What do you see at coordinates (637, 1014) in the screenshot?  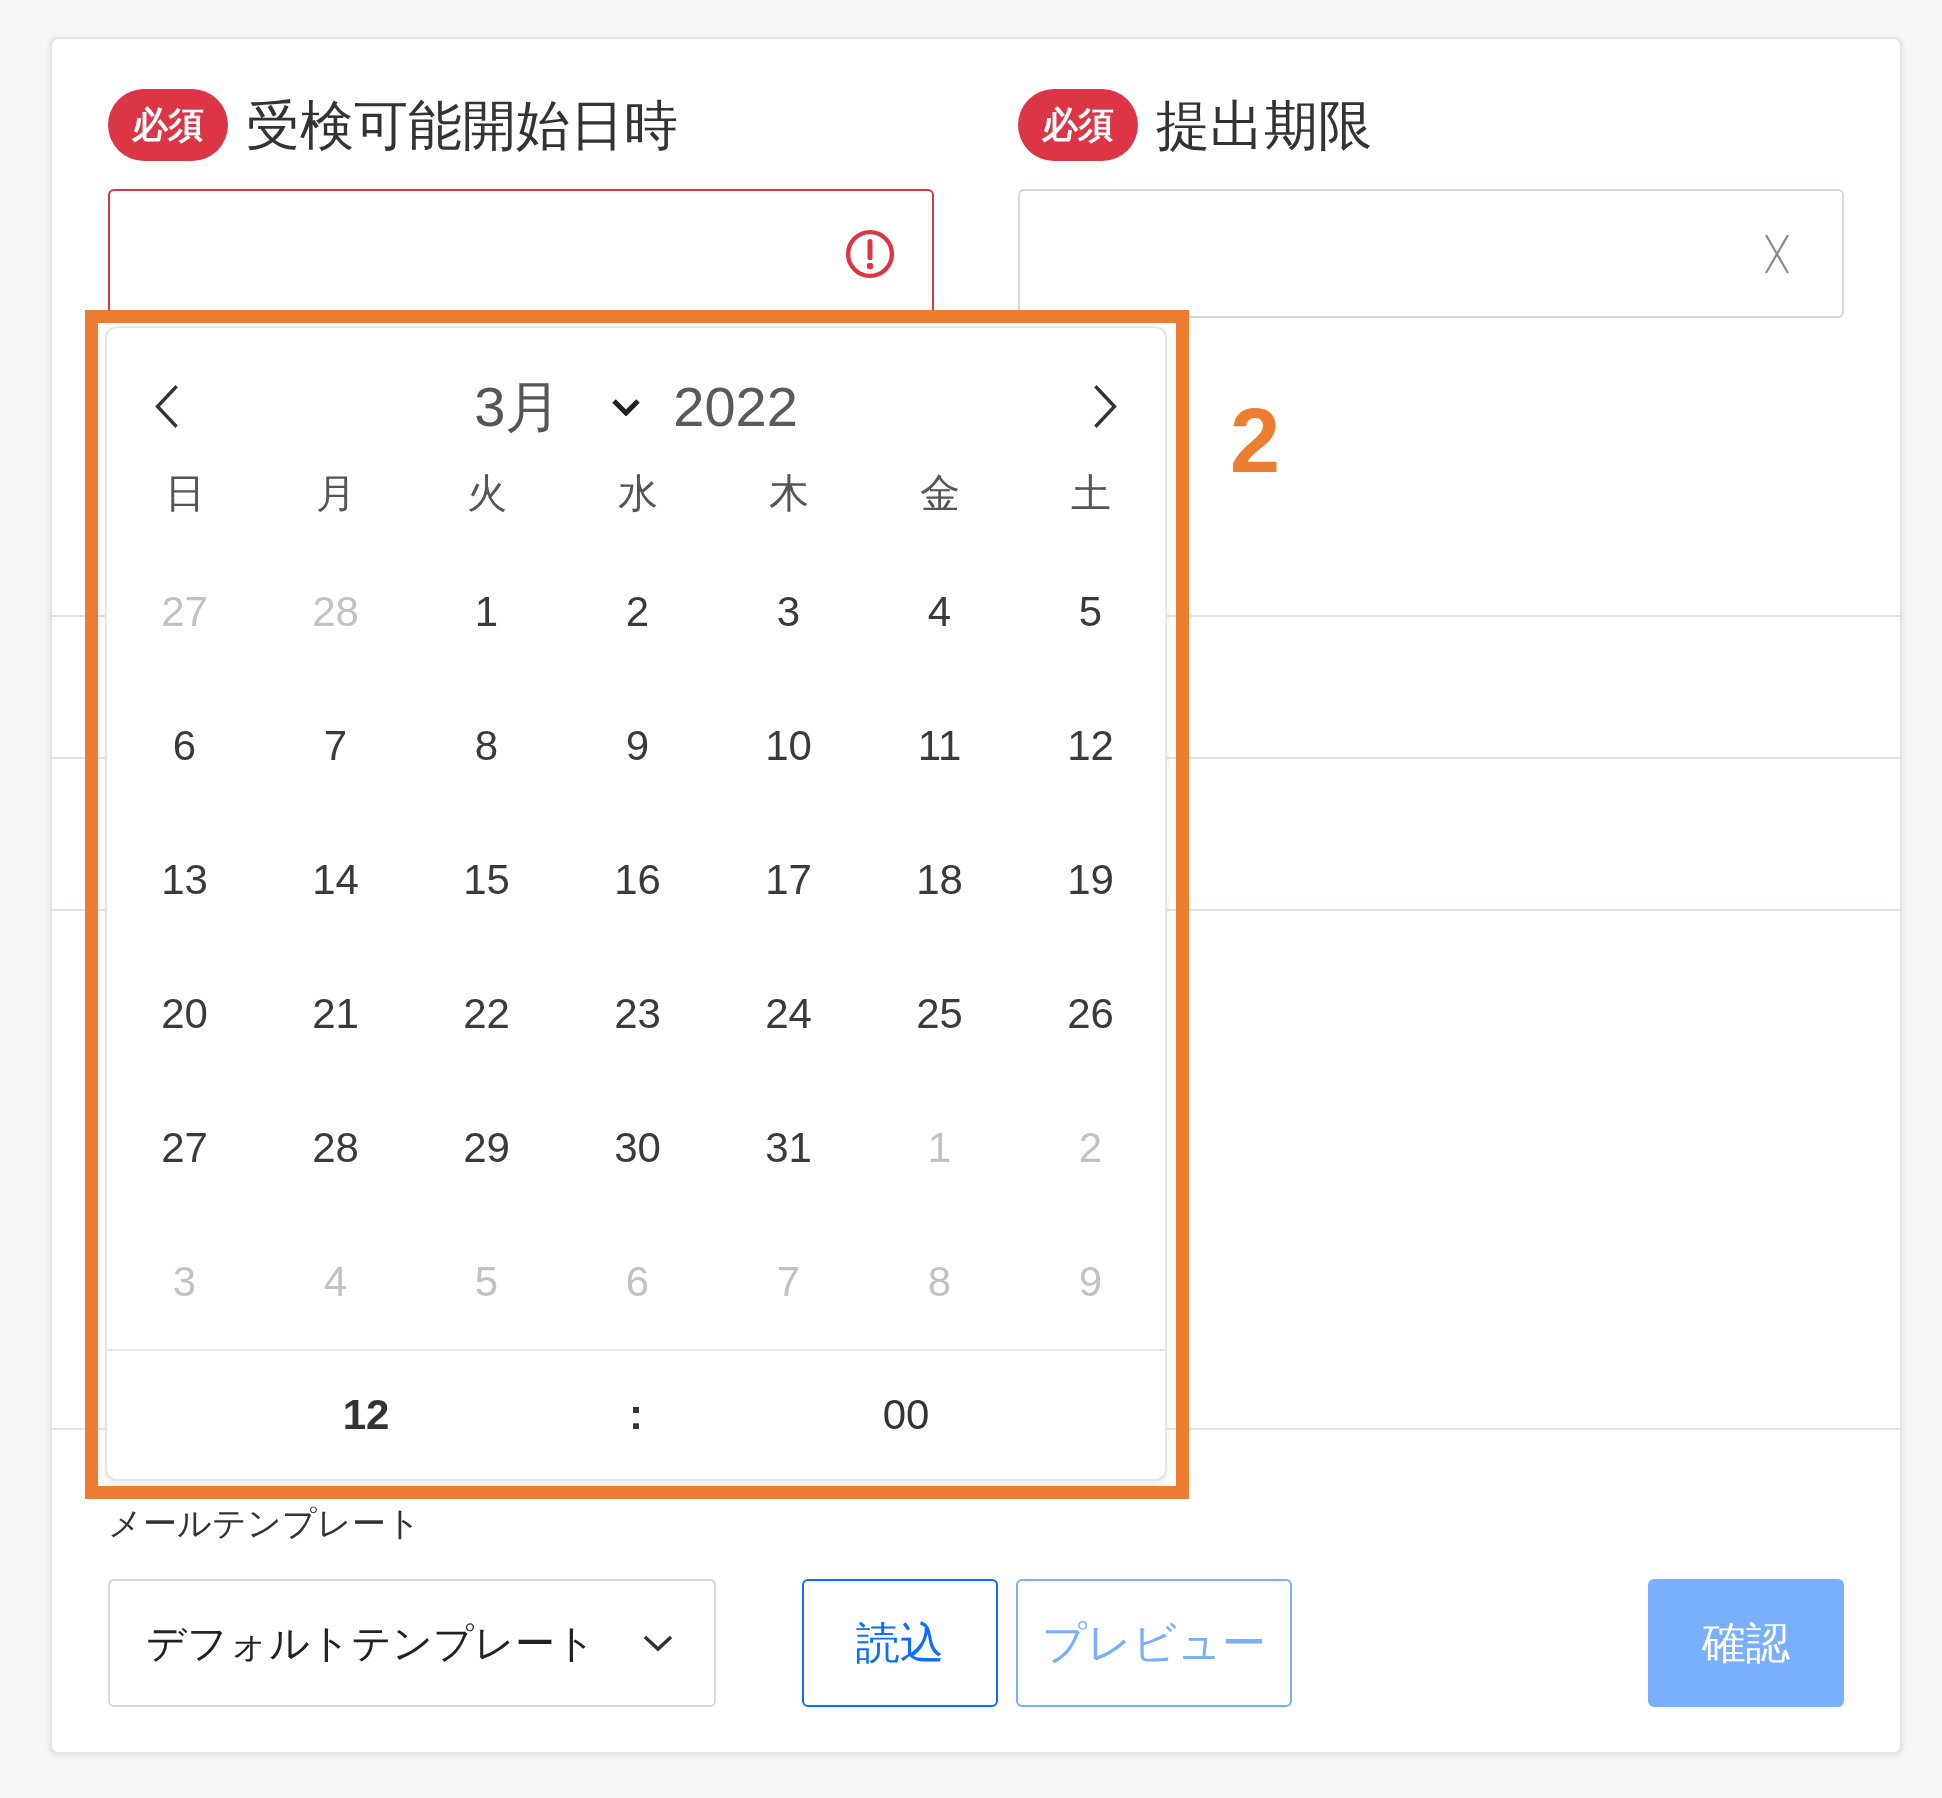 I see `calendar-day: 23` at bounding box center [637, 1014].